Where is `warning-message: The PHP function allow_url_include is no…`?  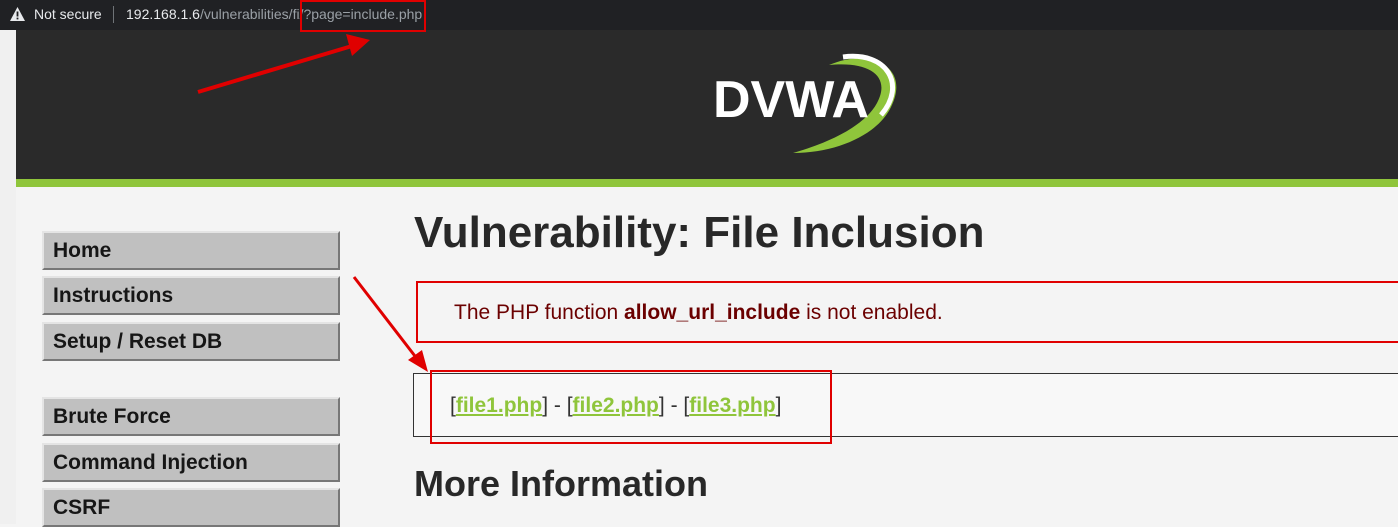
warning-message: The PHP function allow_url_include is no… is located at coordinates (907, 312).